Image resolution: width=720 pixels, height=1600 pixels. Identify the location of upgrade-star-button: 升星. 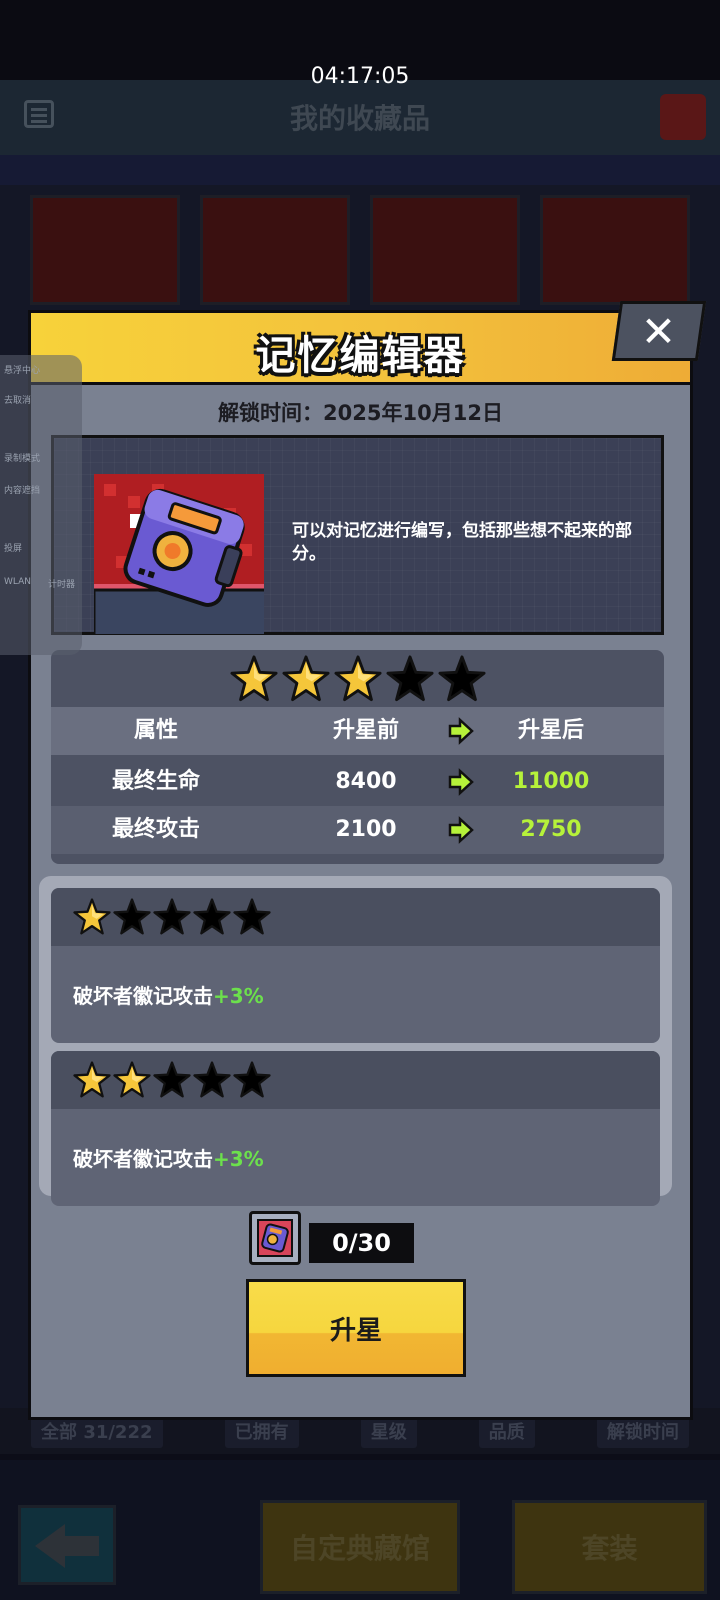
(356, 1328).